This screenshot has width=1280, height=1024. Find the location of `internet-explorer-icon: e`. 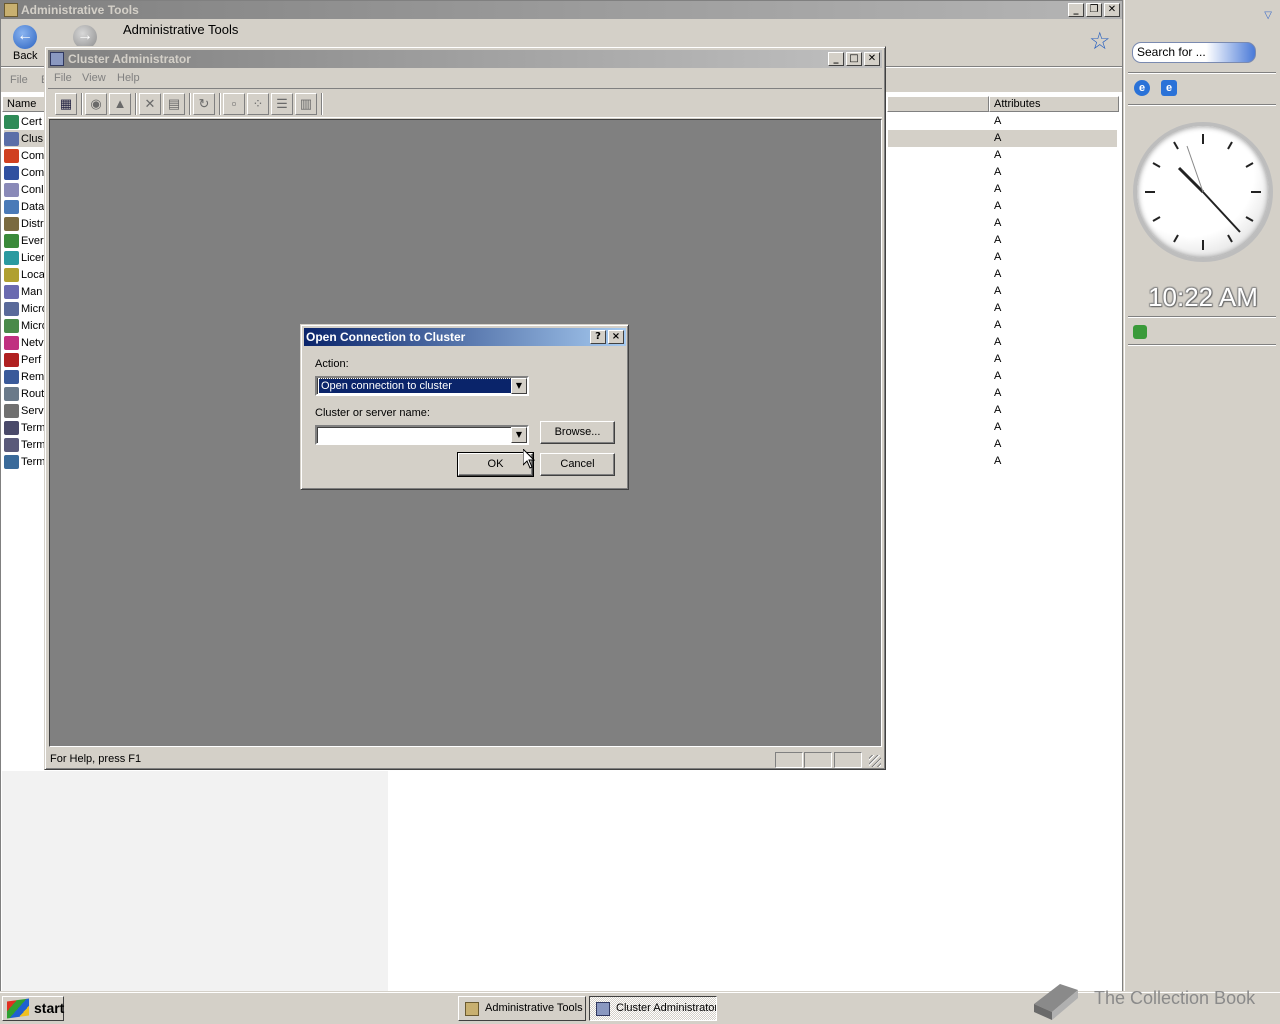

internet-explorer-icon: e is located at coordinates (1142, 88).